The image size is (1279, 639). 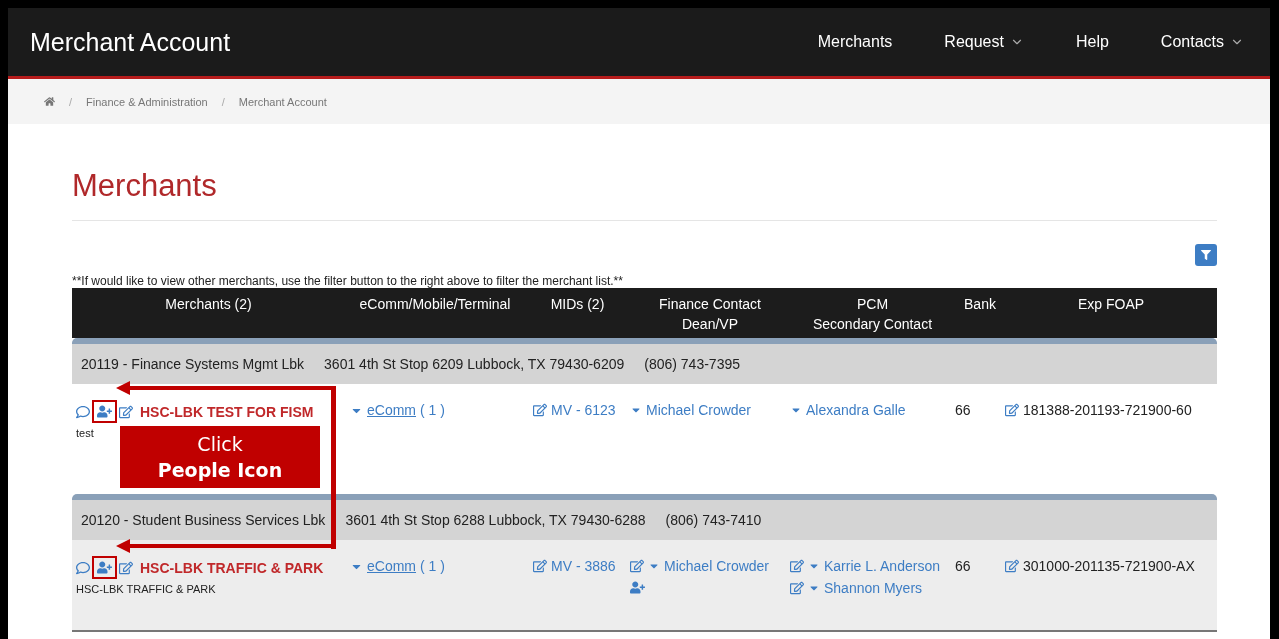 I want to click on column-heading: Exp FOAP, so click(x=1111, y=304).